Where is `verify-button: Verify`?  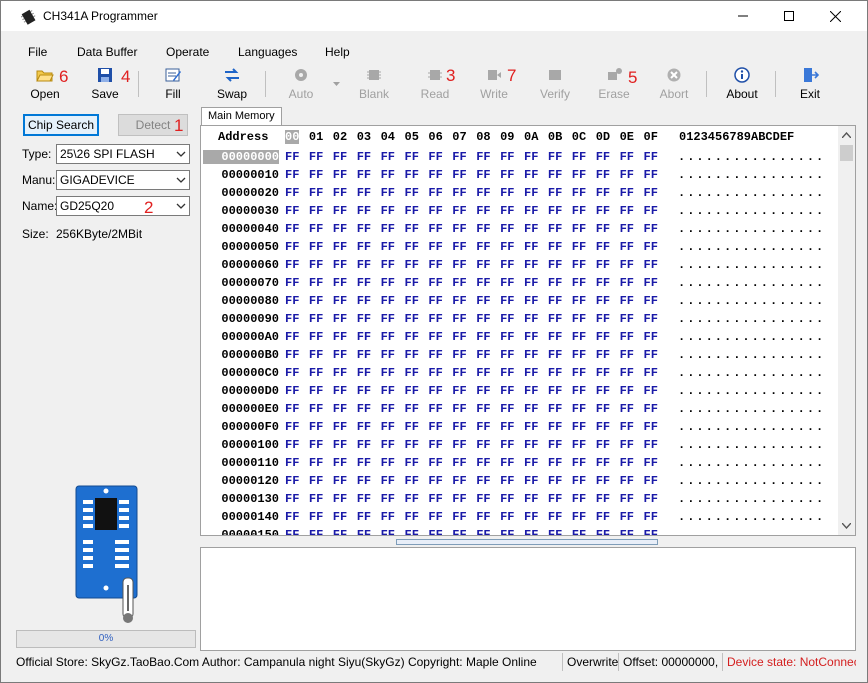
verify-button: Verify is located at coordinates (555, 84).